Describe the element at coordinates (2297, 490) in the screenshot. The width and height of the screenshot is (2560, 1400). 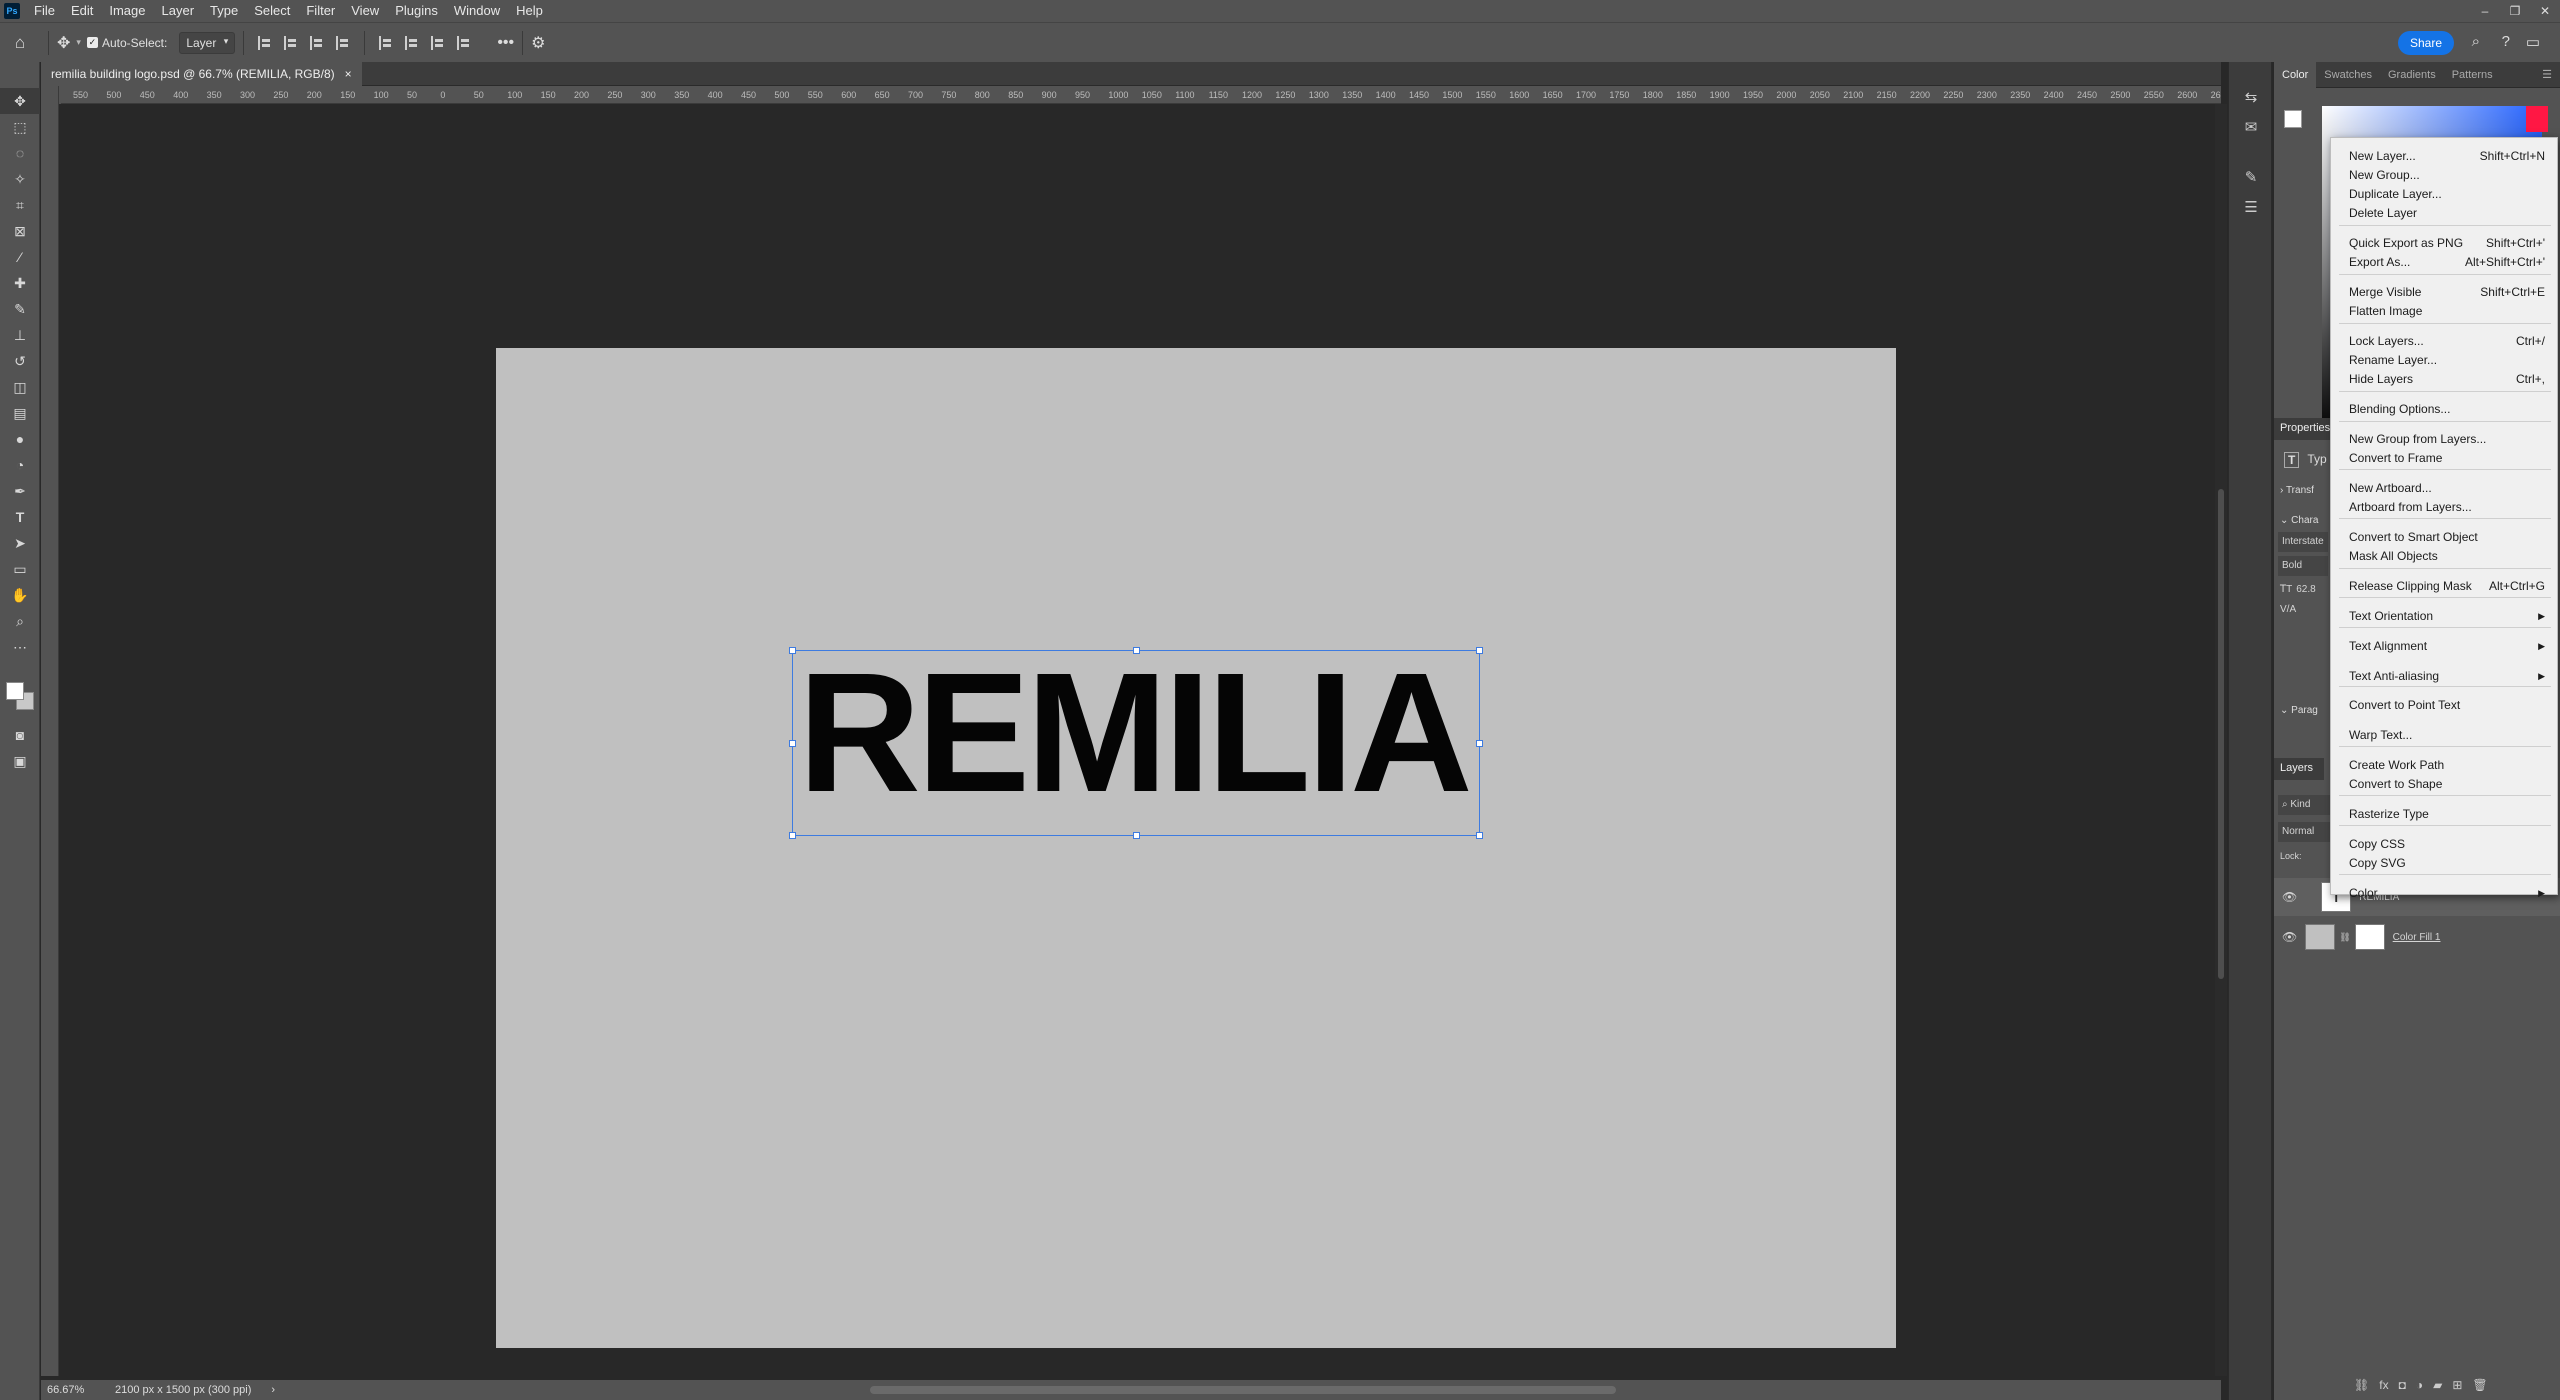
I see `transform-section: › Transf` at that location.